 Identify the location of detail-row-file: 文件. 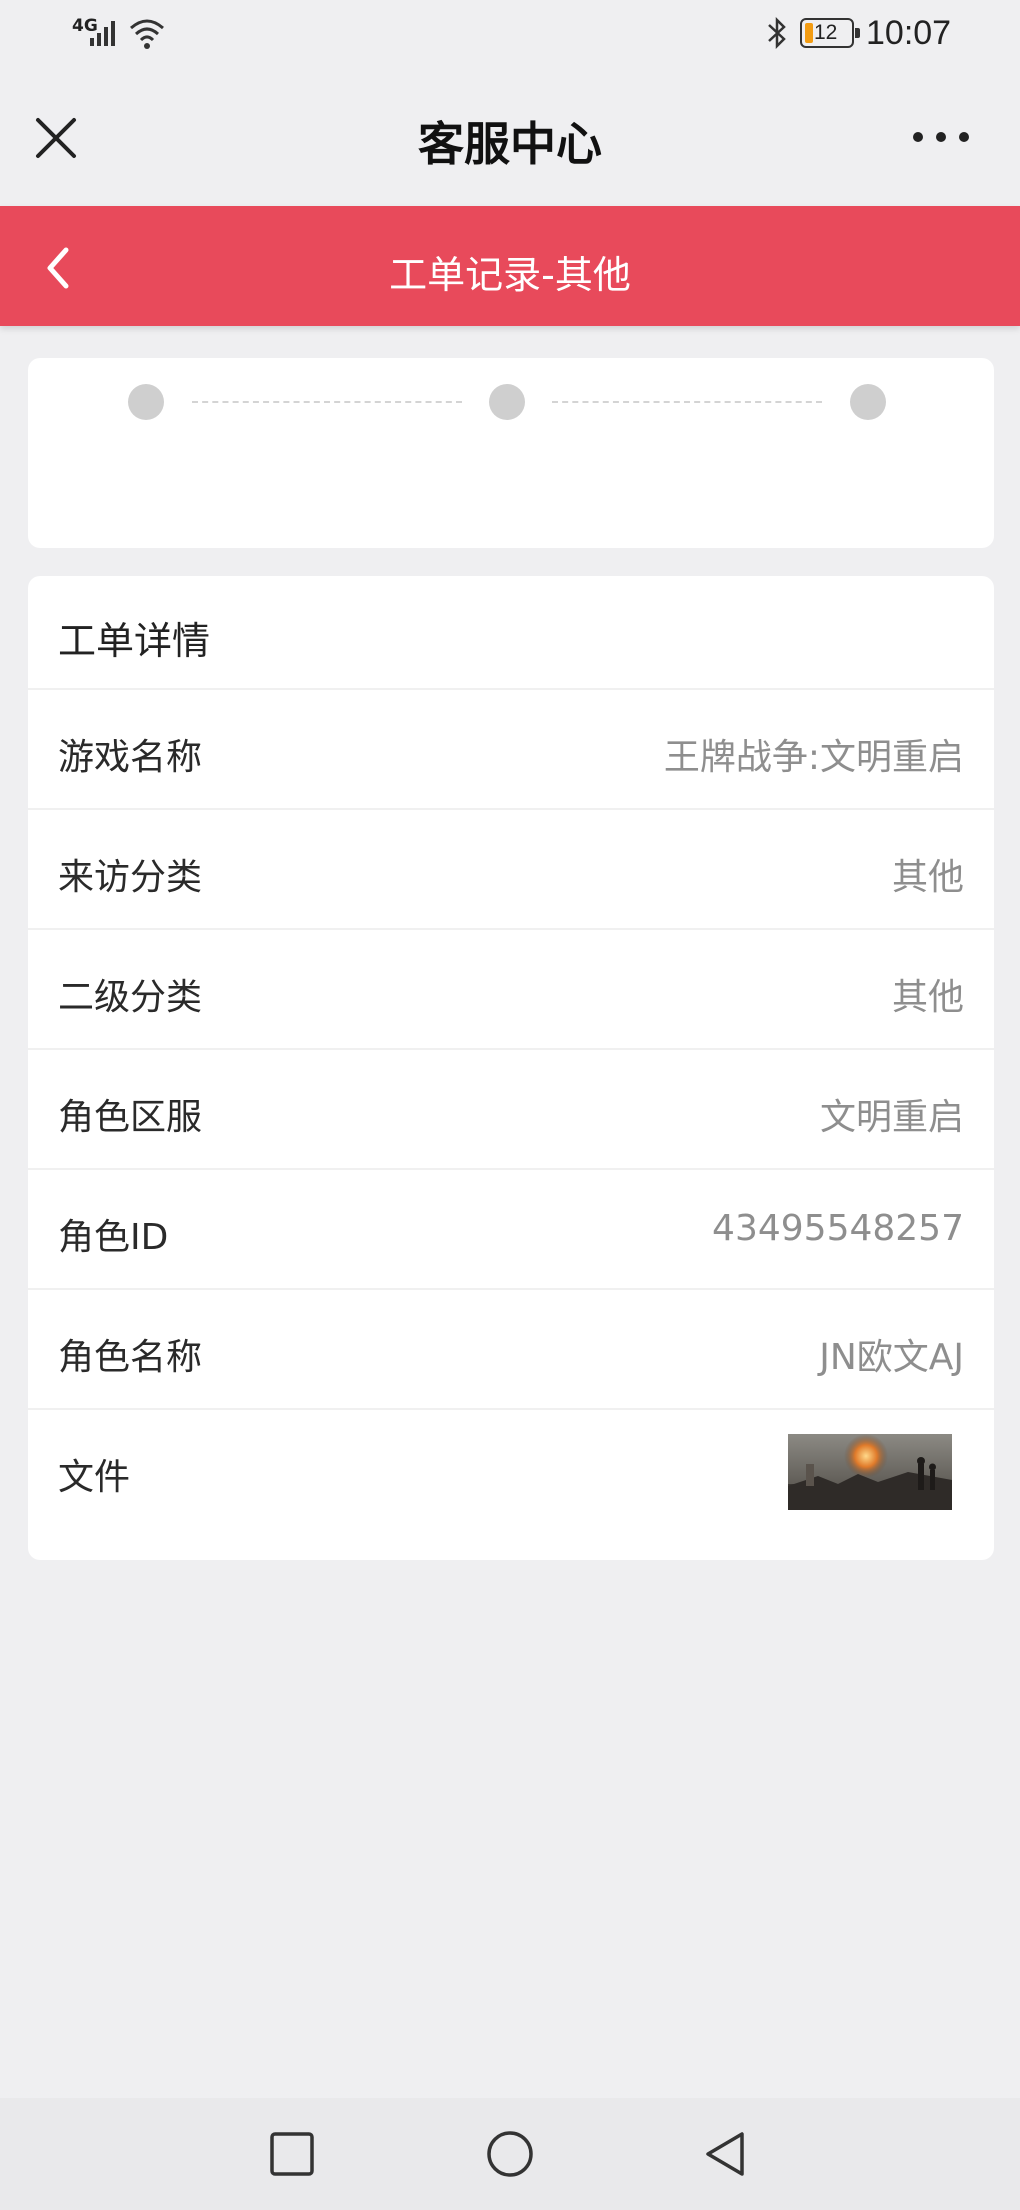
(511, 1484).